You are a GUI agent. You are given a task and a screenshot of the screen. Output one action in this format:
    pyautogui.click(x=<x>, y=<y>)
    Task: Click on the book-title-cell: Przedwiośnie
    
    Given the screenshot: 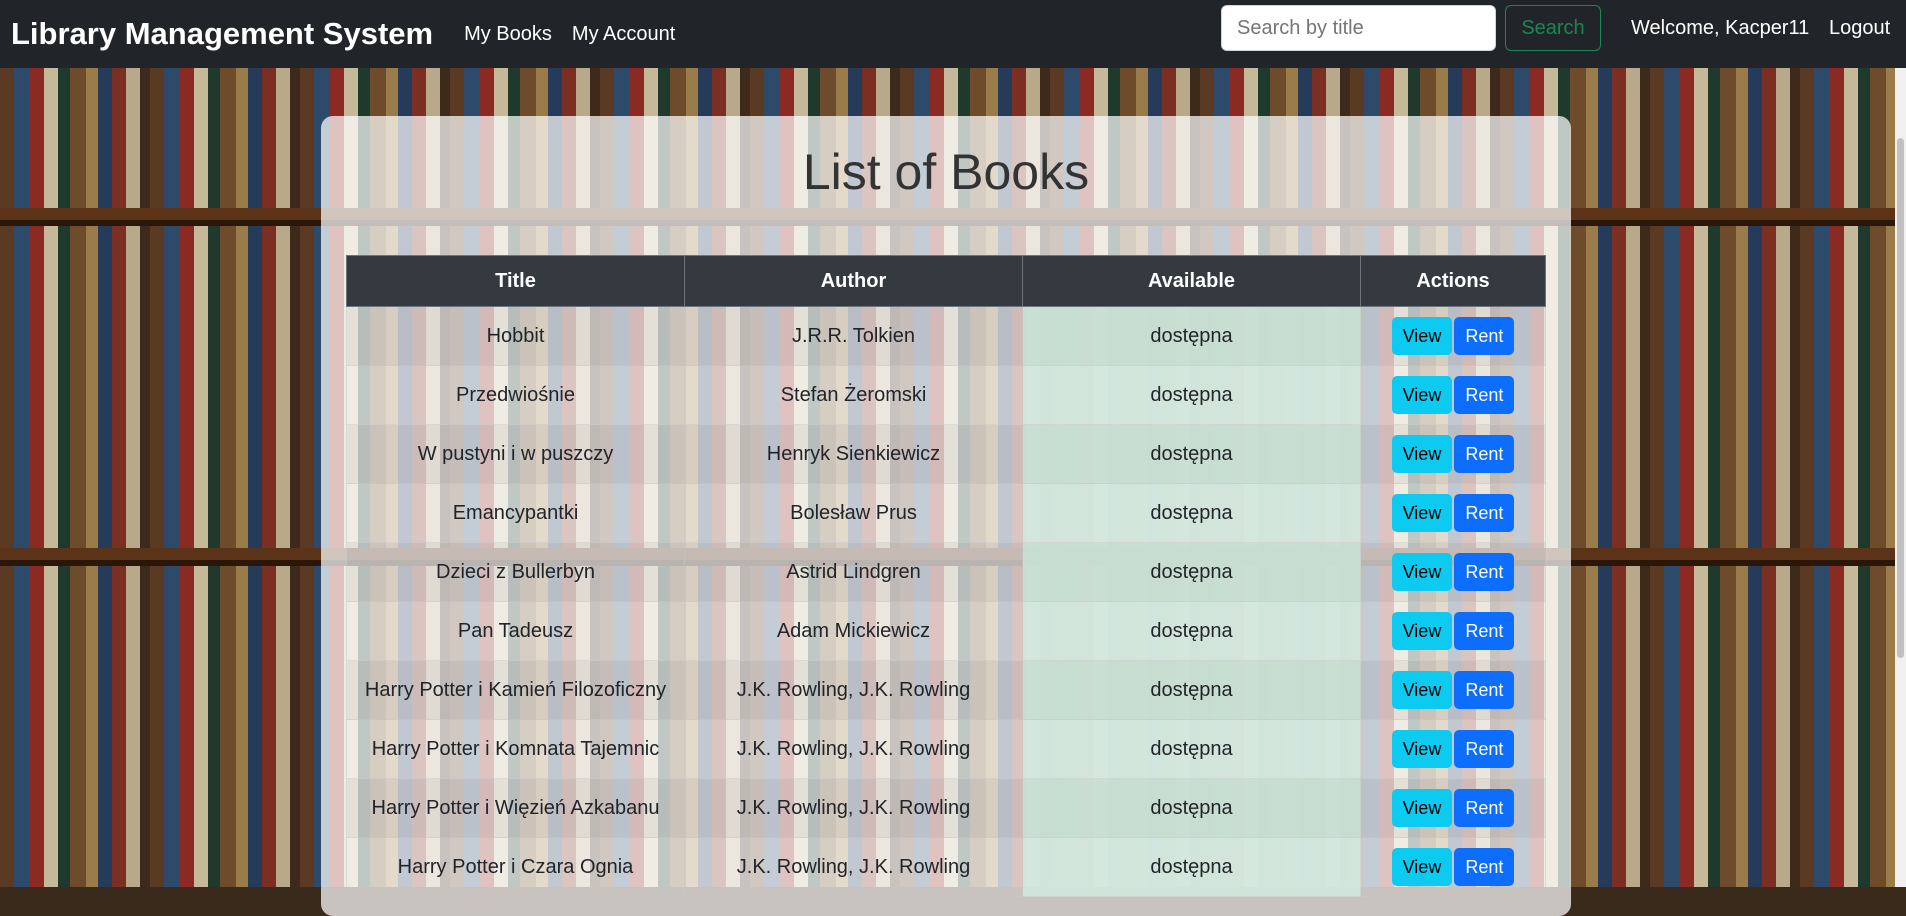 What is the action you would take?
    pyautogui.click(x=515, y=395)
    